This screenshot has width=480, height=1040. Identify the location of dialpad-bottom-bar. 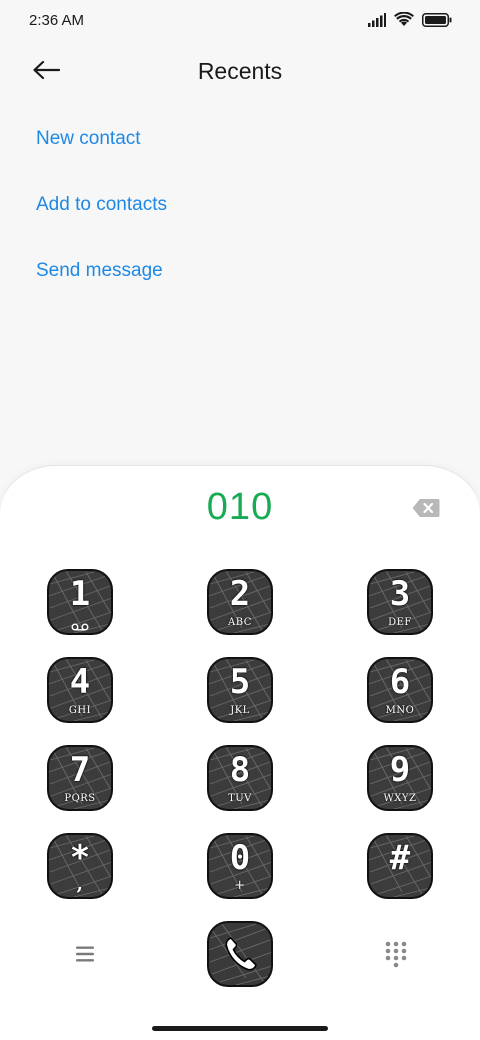
(240, 955).